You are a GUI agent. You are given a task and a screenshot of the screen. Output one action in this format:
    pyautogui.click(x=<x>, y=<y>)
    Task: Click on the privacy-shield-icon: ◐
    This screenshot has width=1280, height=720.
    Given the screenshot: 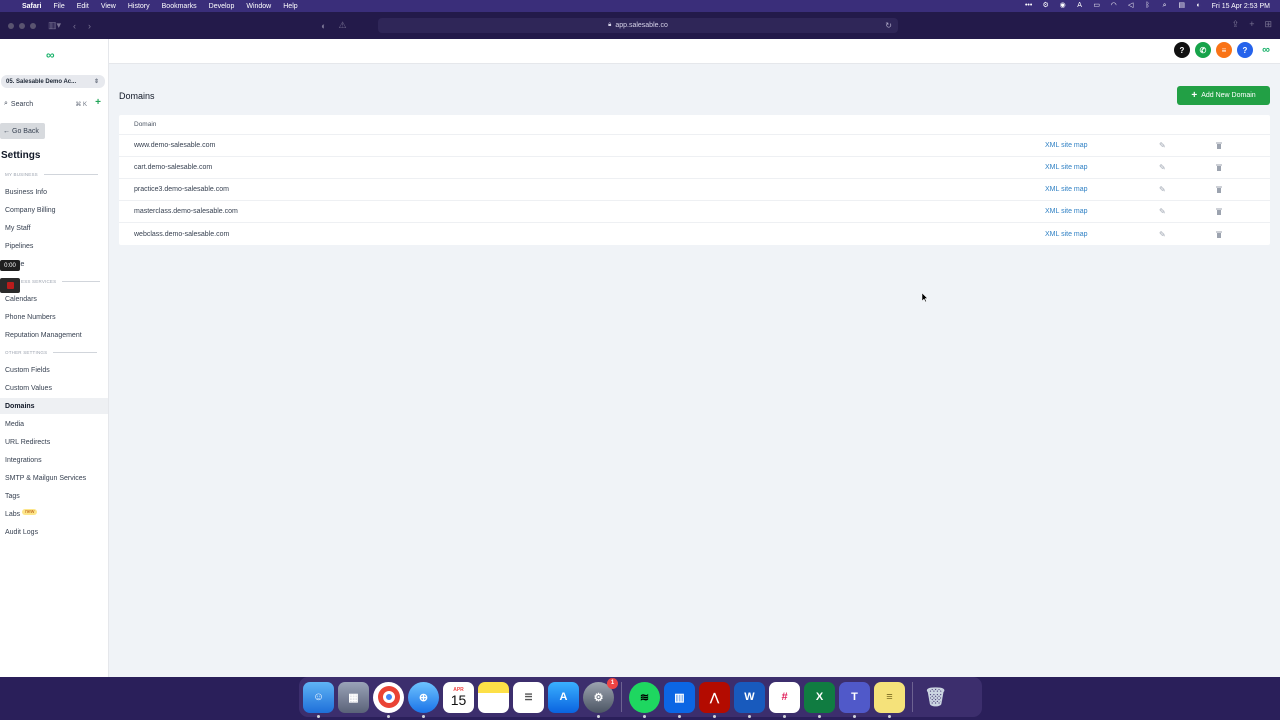 What is the action you would take?
    pyautogui.click(x=323, y=26)
    